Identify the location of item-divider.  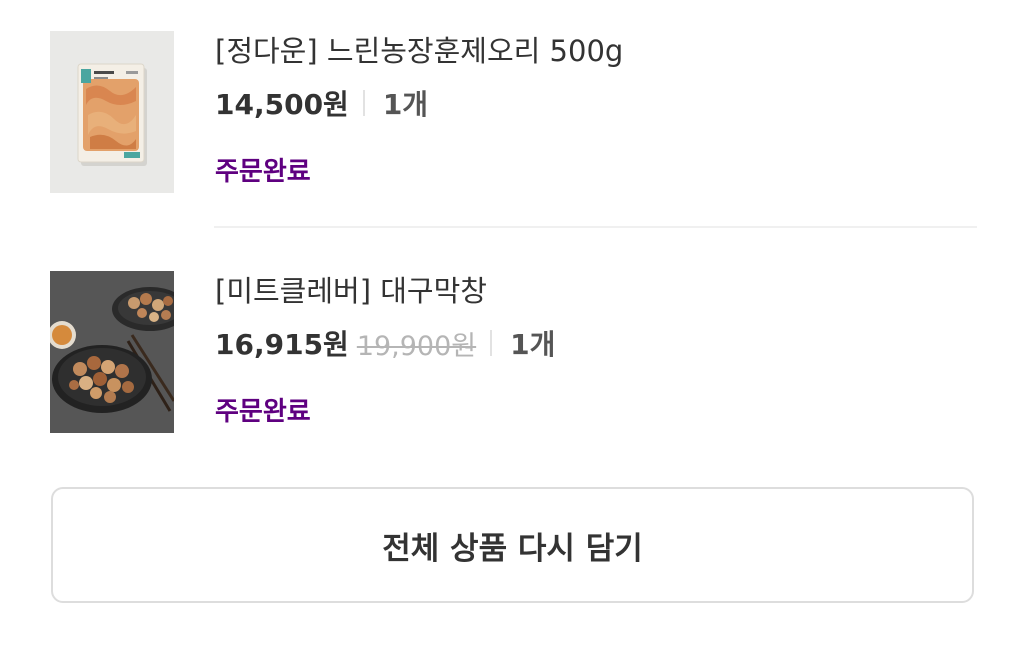
(595, 227).